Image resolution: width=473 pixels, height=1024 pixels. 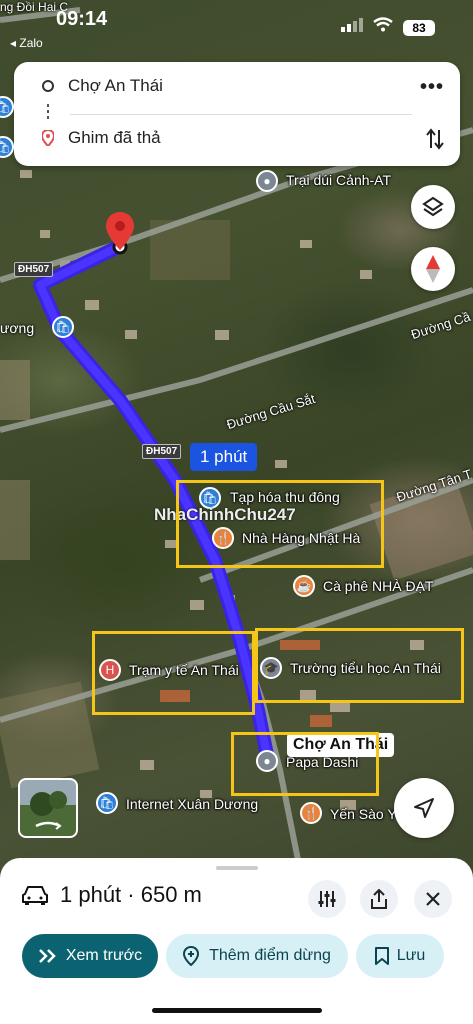 What do you see at coordinates (82, 19) in the screenshot?
I see `status-time: 09:14` at bounding box center [82, 19].